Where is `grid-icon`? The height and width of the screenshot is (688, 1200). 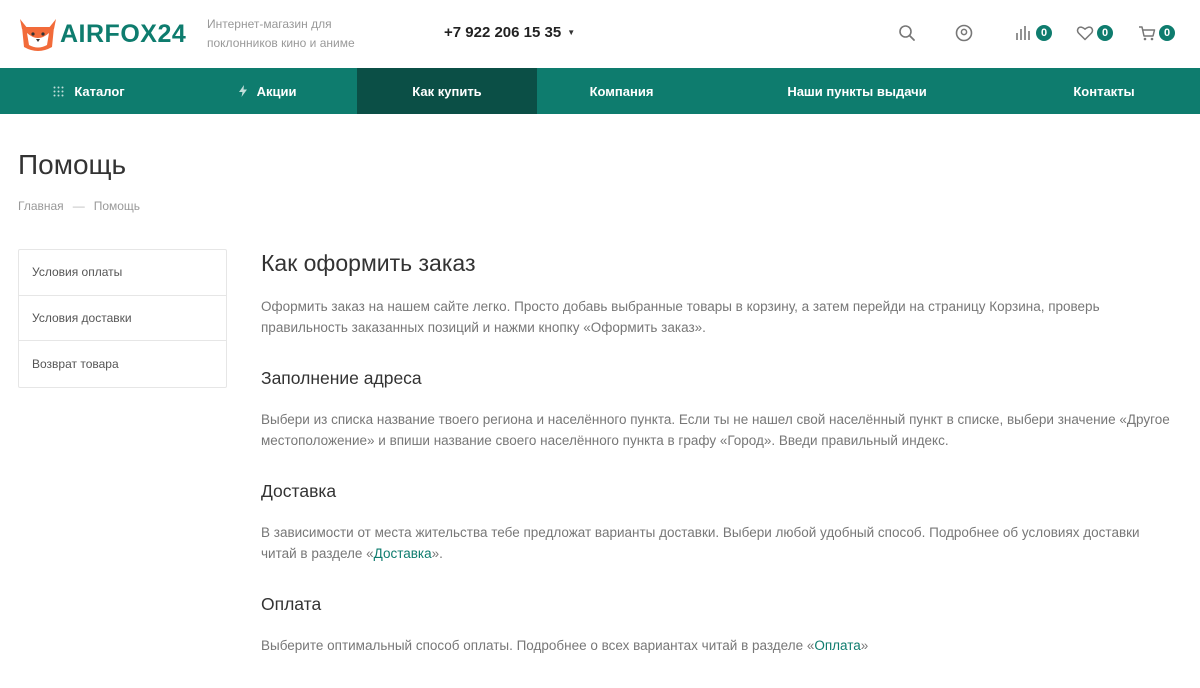 grid-icon is located at coordinates (58, 91).